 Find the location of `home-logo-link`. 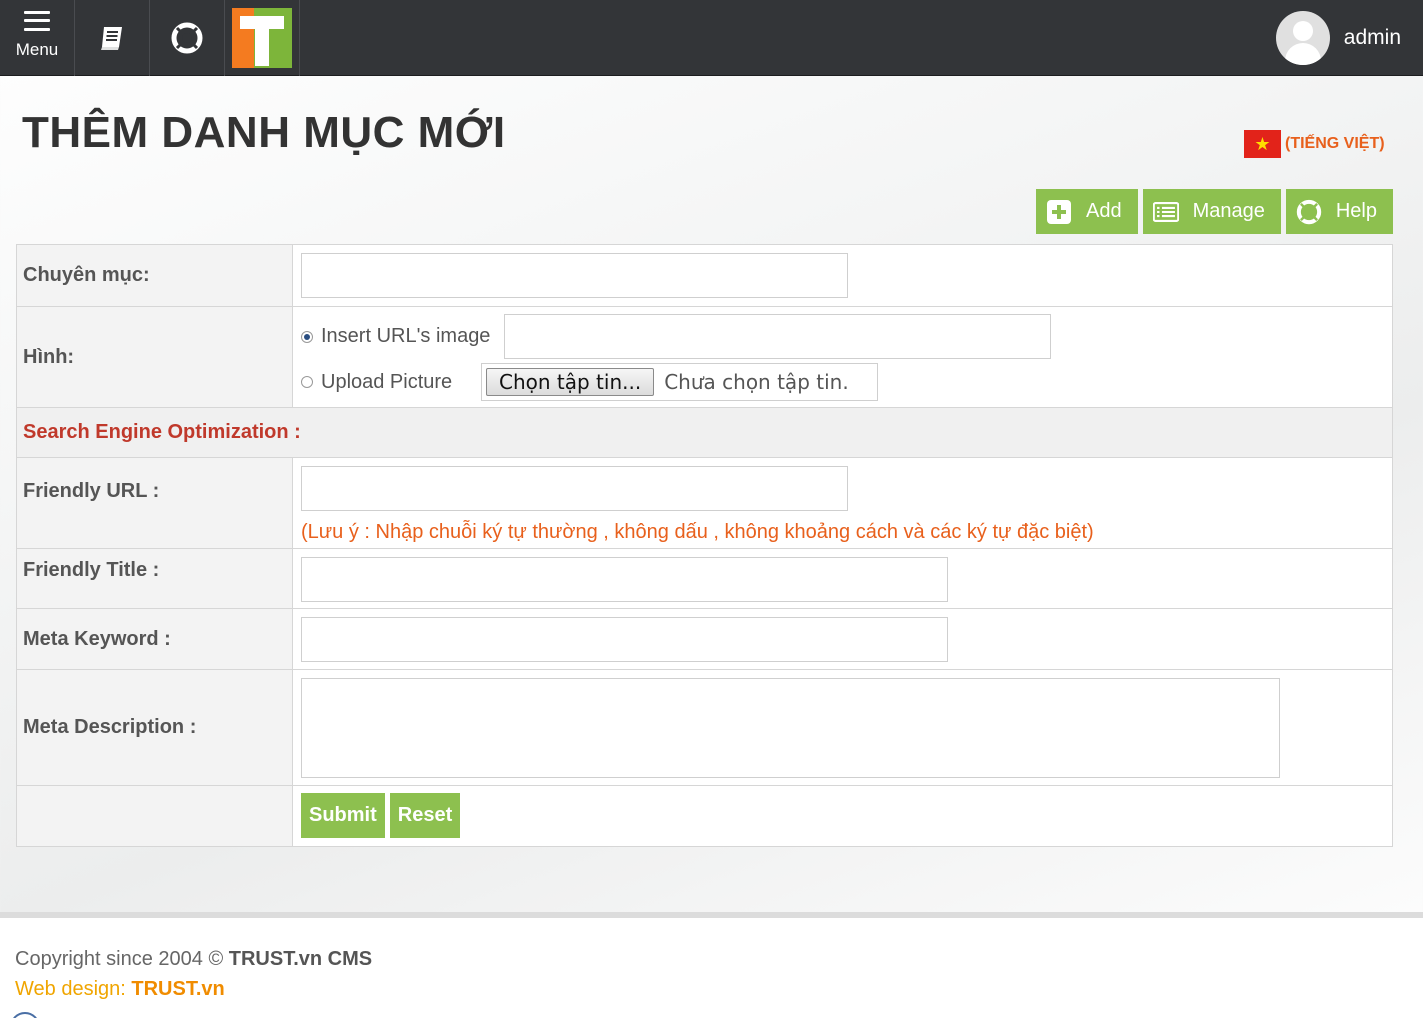

home-logo-link is located at coordinates (262, 38).